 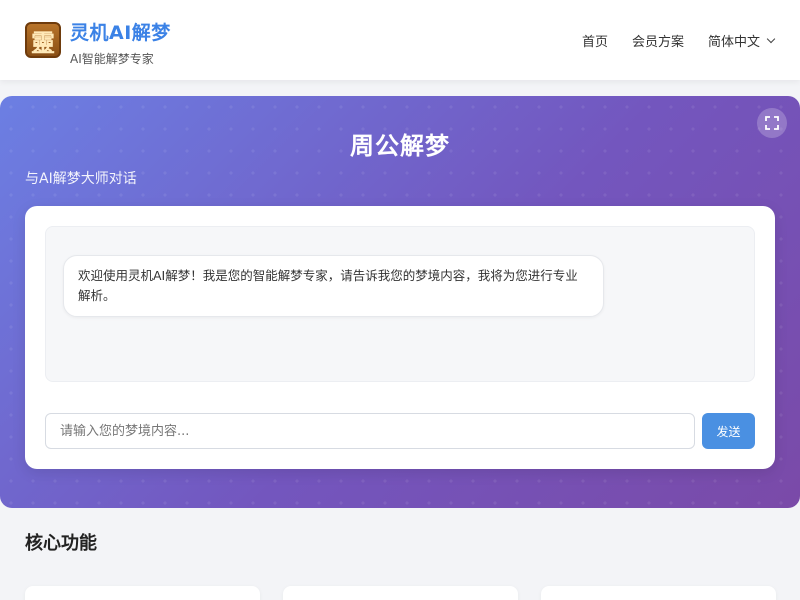 I want to click on send-button: 发送, so click(x=728, y=431).